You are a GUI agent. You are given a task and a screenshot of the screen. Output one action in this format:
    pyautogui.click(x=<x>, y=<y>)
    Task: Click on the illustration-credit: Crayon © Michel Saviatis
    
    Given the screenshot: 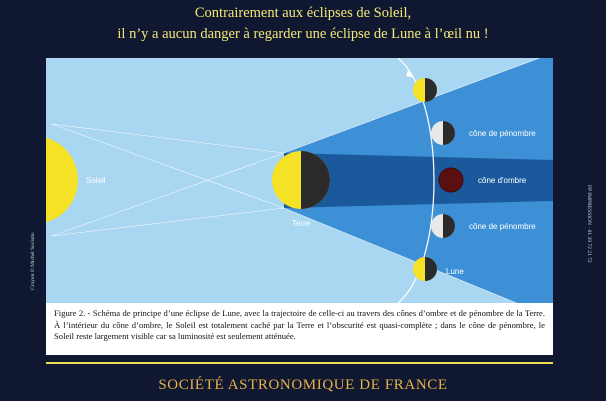 What is the action you would take?
    pyautogui.click(x=33, y=261)
    